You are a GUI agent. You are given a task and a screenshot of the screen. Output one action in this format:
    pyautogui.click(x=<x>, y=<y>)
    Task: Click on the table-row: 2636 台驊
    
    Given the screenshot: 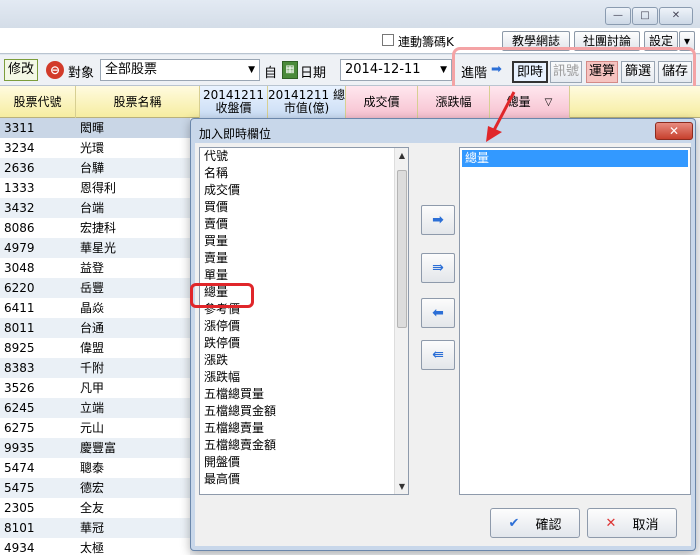 What is the action you would take?
    pyautogui.click(x=95, y=168)
    